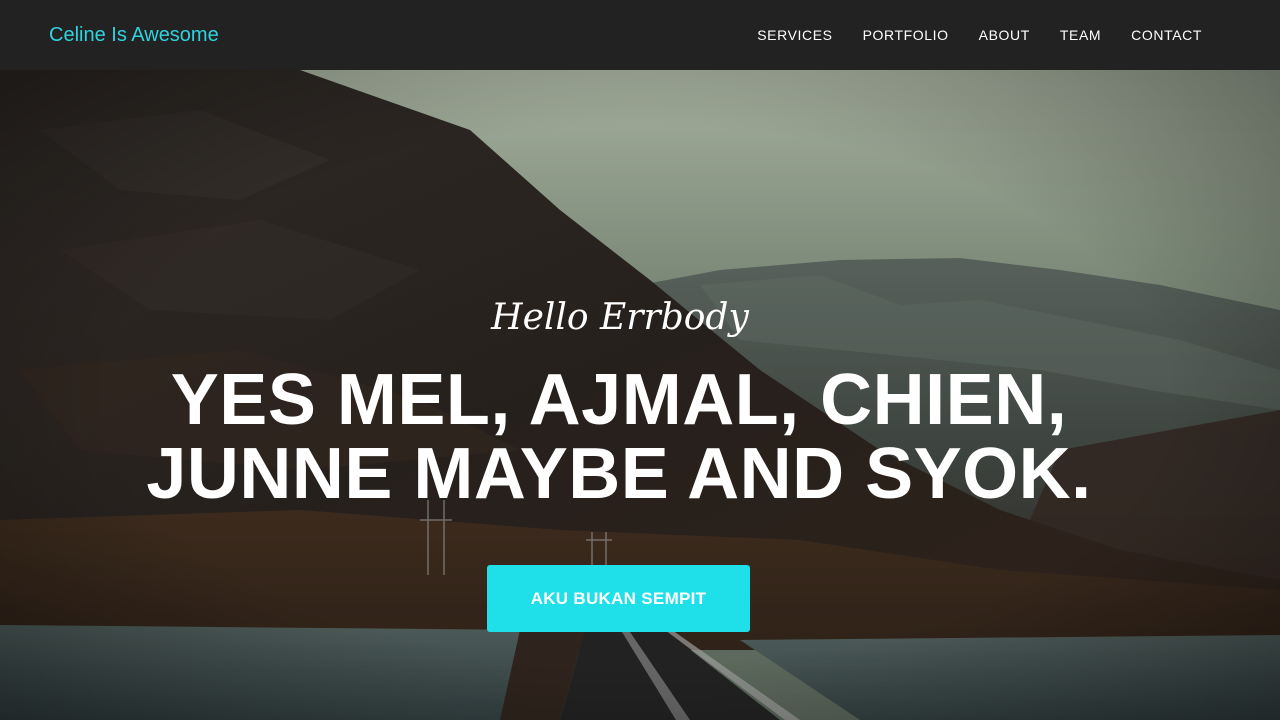  I want to click on cta-button: AKU BUKAN SEMPIT, so click(618, 598).